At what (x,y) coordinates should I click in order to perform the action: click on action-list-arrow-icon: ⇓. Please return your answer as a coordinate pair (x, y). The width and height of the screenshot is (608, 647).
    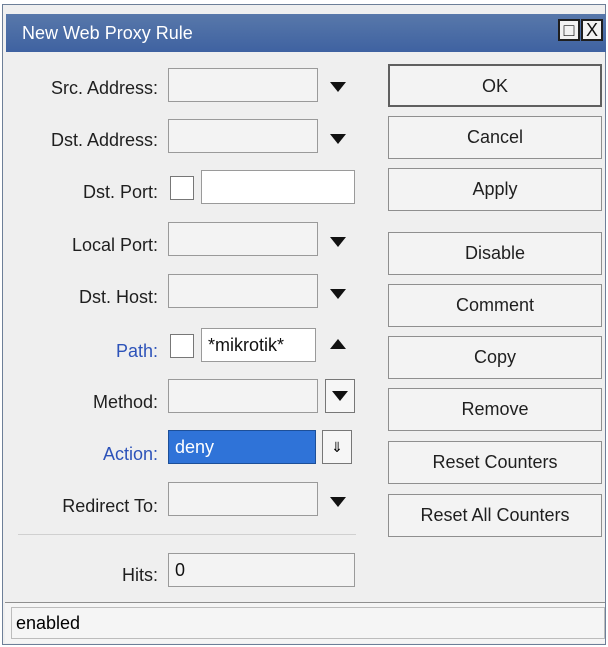
    Looking at the image, I should click on (337, 447).